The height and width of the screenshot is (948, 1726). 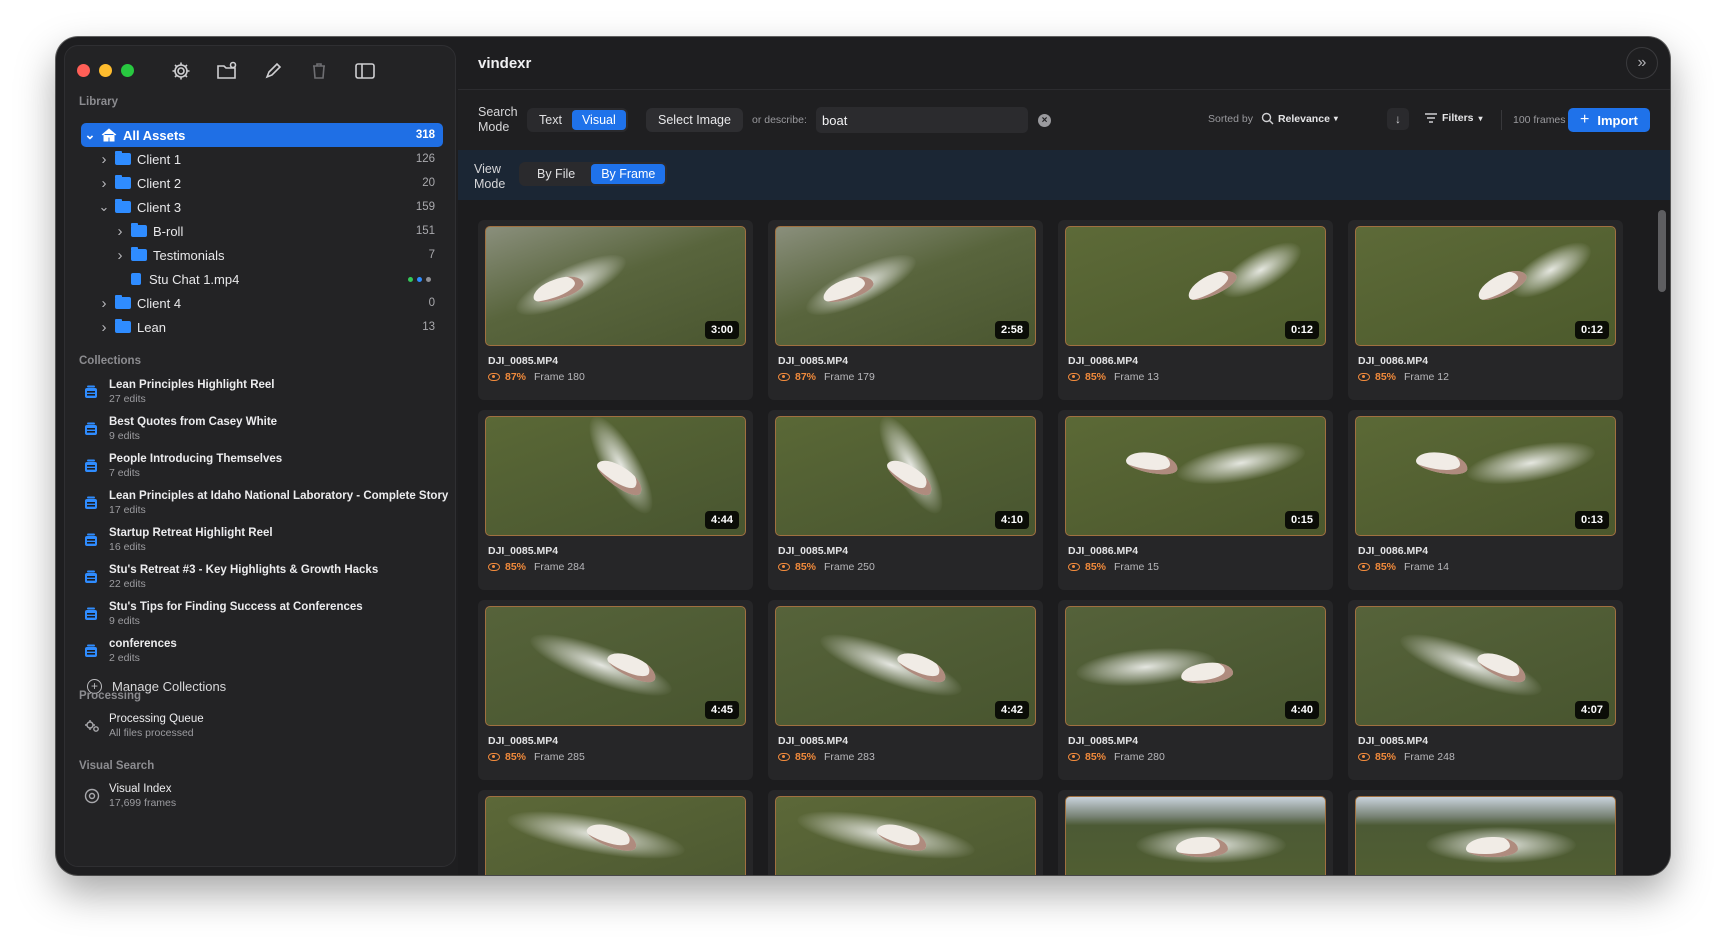 I want to click on select-image-button: Select Image, so click(x=694, y=120).